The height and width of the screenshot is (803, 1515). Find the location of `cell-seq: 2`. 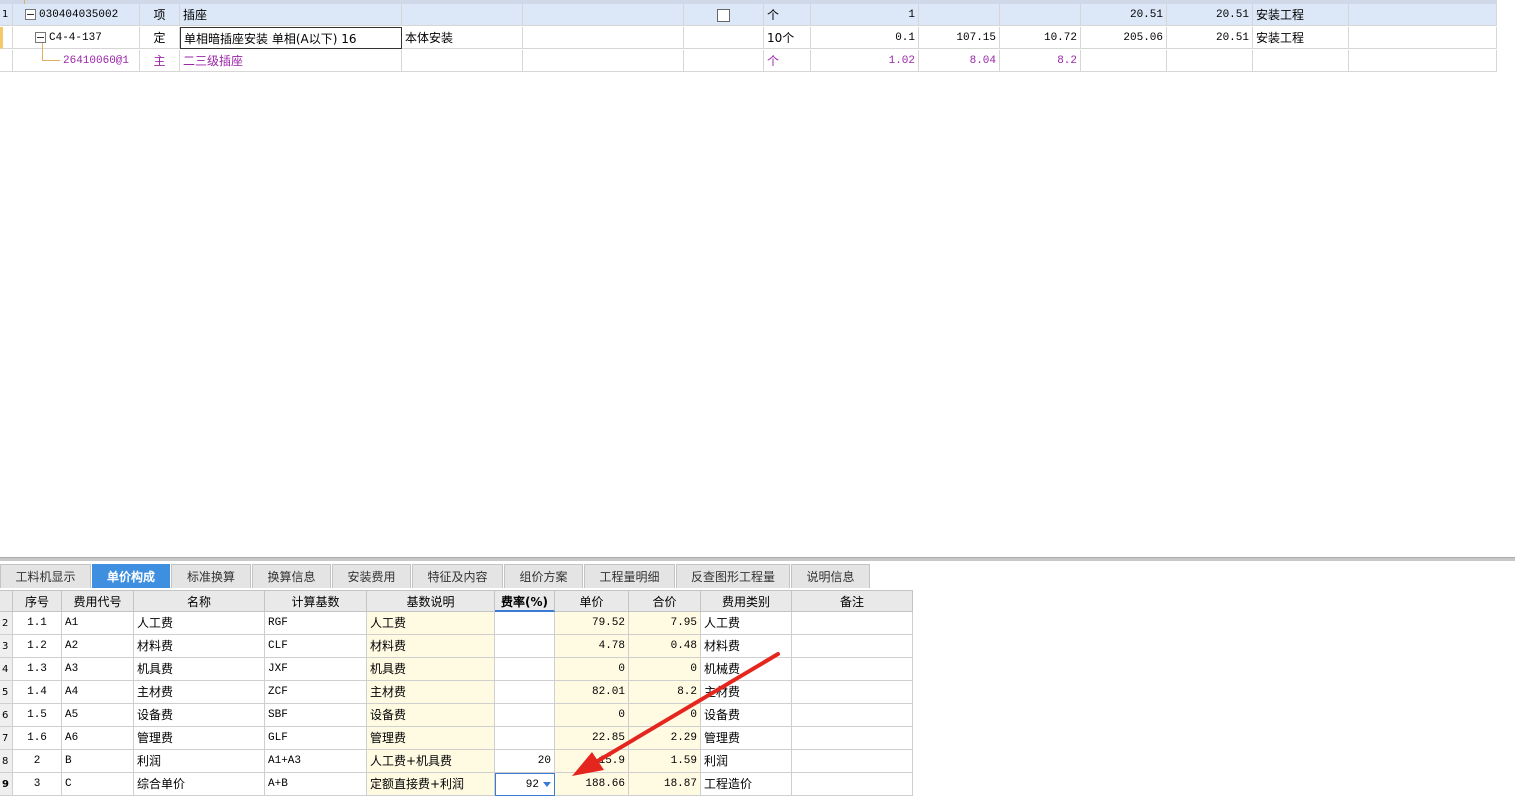

cell-seq: 2 is located at coordinates (37, 761).